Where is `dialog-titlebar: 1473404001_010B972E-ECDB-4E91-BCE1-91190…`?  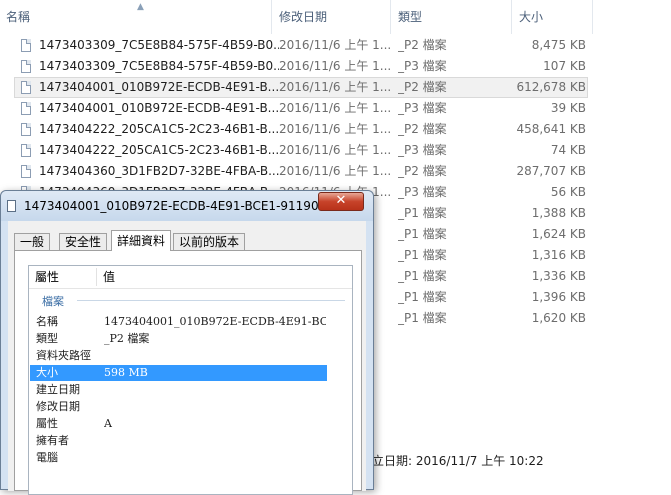
dialog-titlebar: 1473404001_010B972E-ECDB-4E91-BCE1-91190… is located at coordinates (187, 206).